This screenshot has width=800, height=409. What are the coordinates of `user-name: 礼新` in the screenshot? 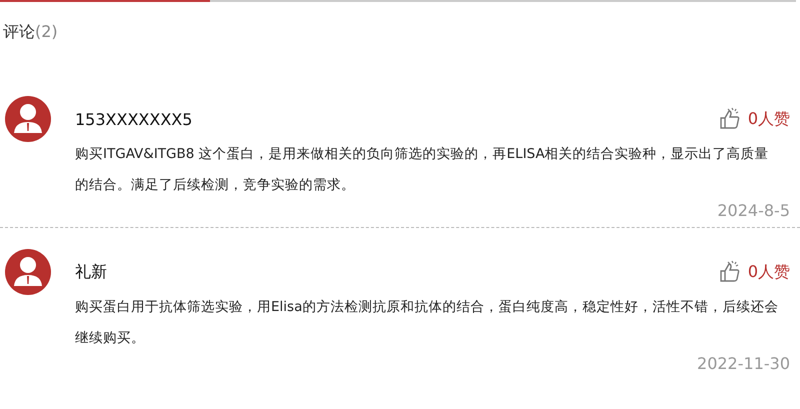 It's located at (91, 272).